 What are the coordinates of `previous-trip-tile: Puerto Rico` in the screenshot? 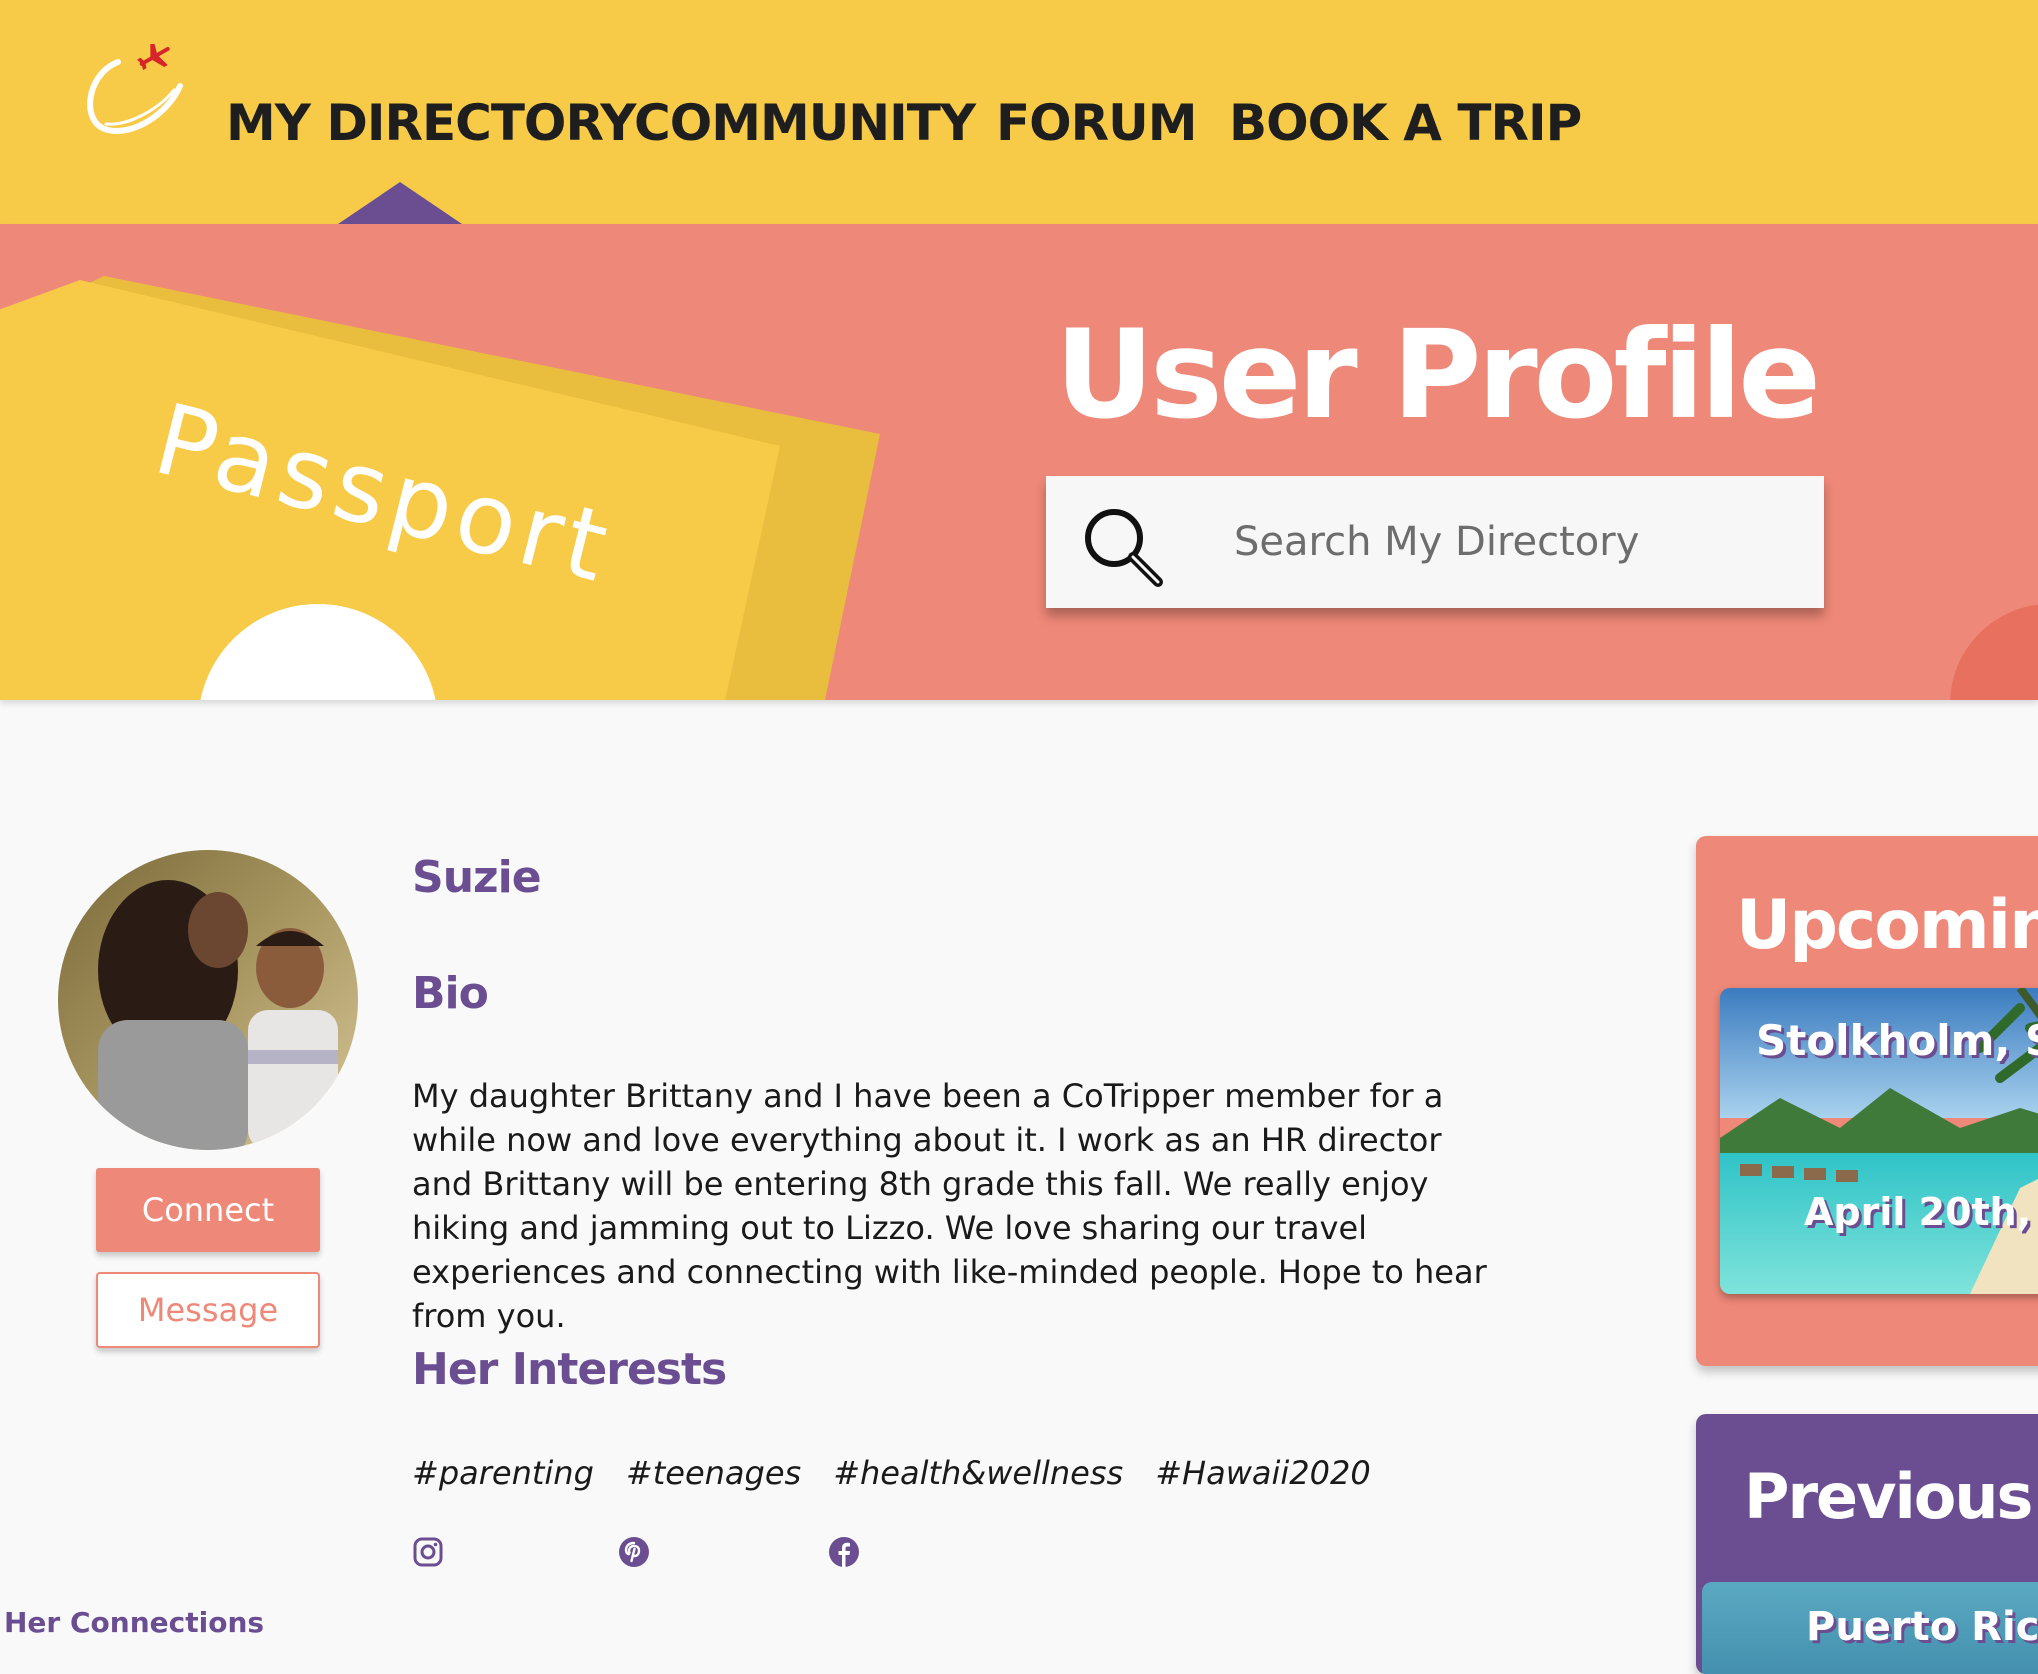 It's located at (1870, 1628).